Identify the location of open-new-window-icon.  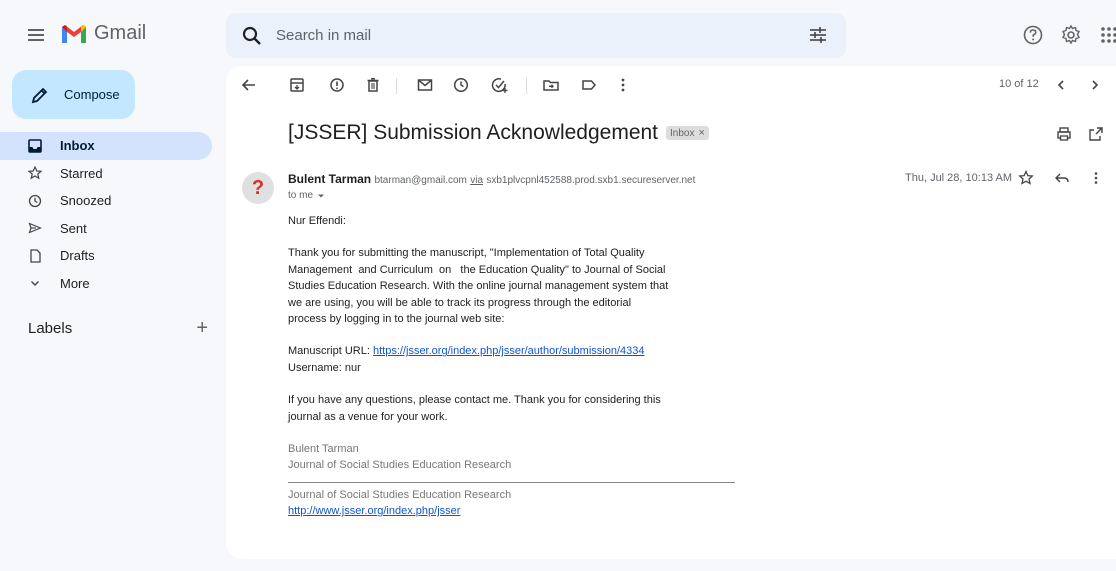
(1096, 134).